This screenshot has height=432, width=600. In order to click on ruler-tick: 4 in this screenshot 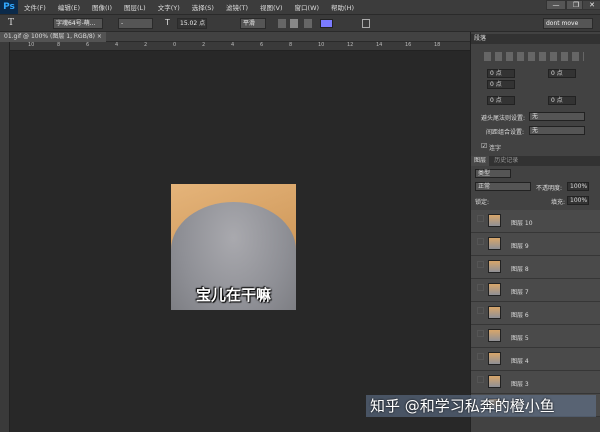, I will do `click(233, 45)`.